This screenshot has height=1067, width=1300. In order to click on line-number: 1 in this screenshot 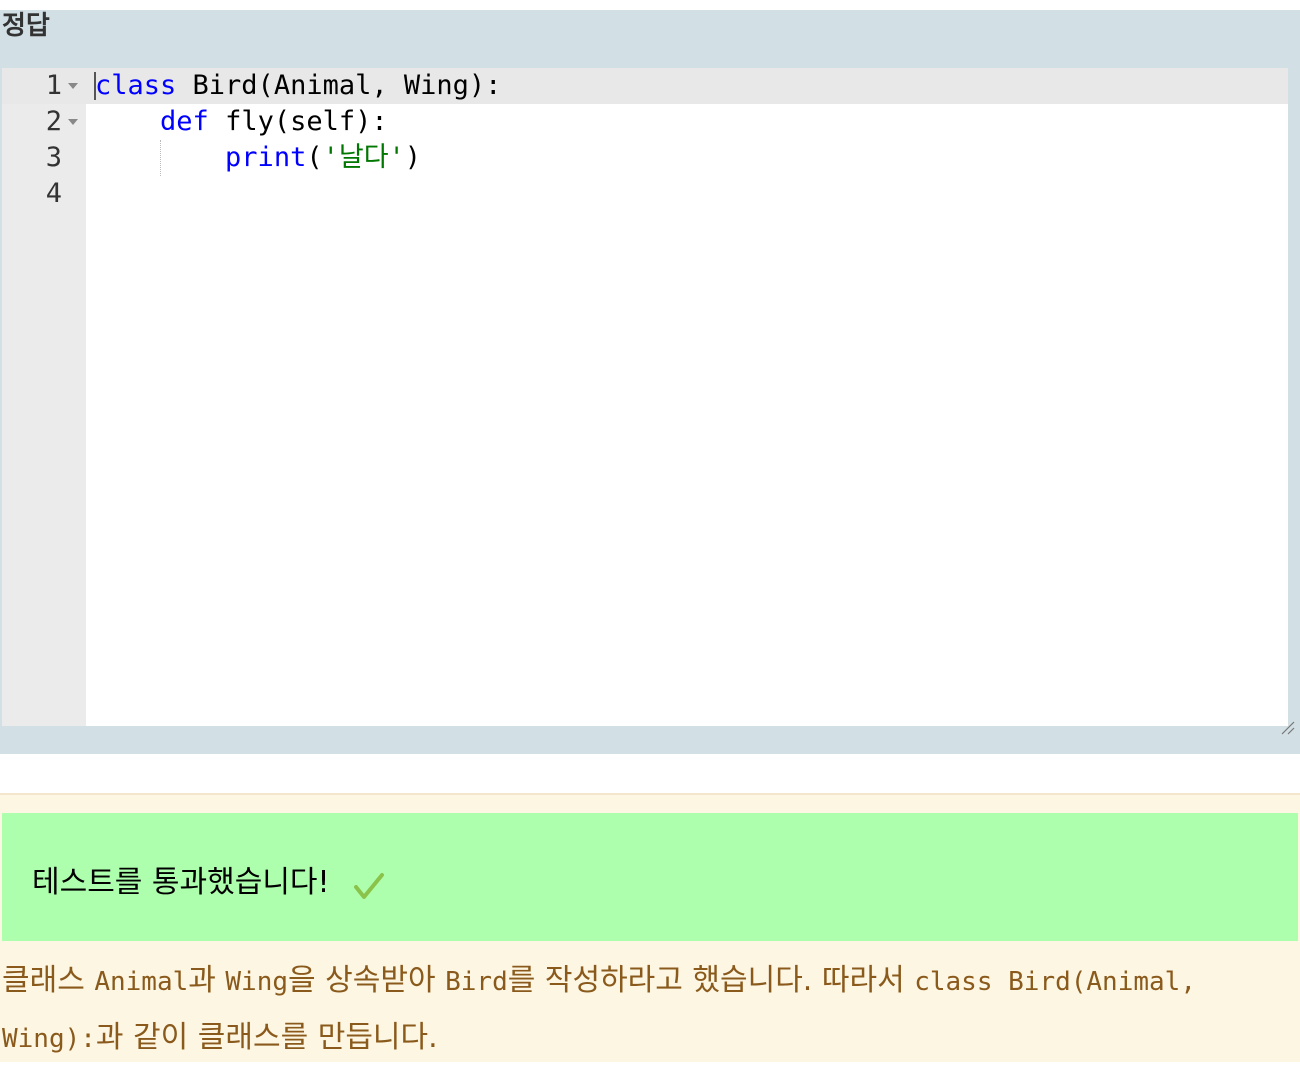, I will do `click(53, 85)`.